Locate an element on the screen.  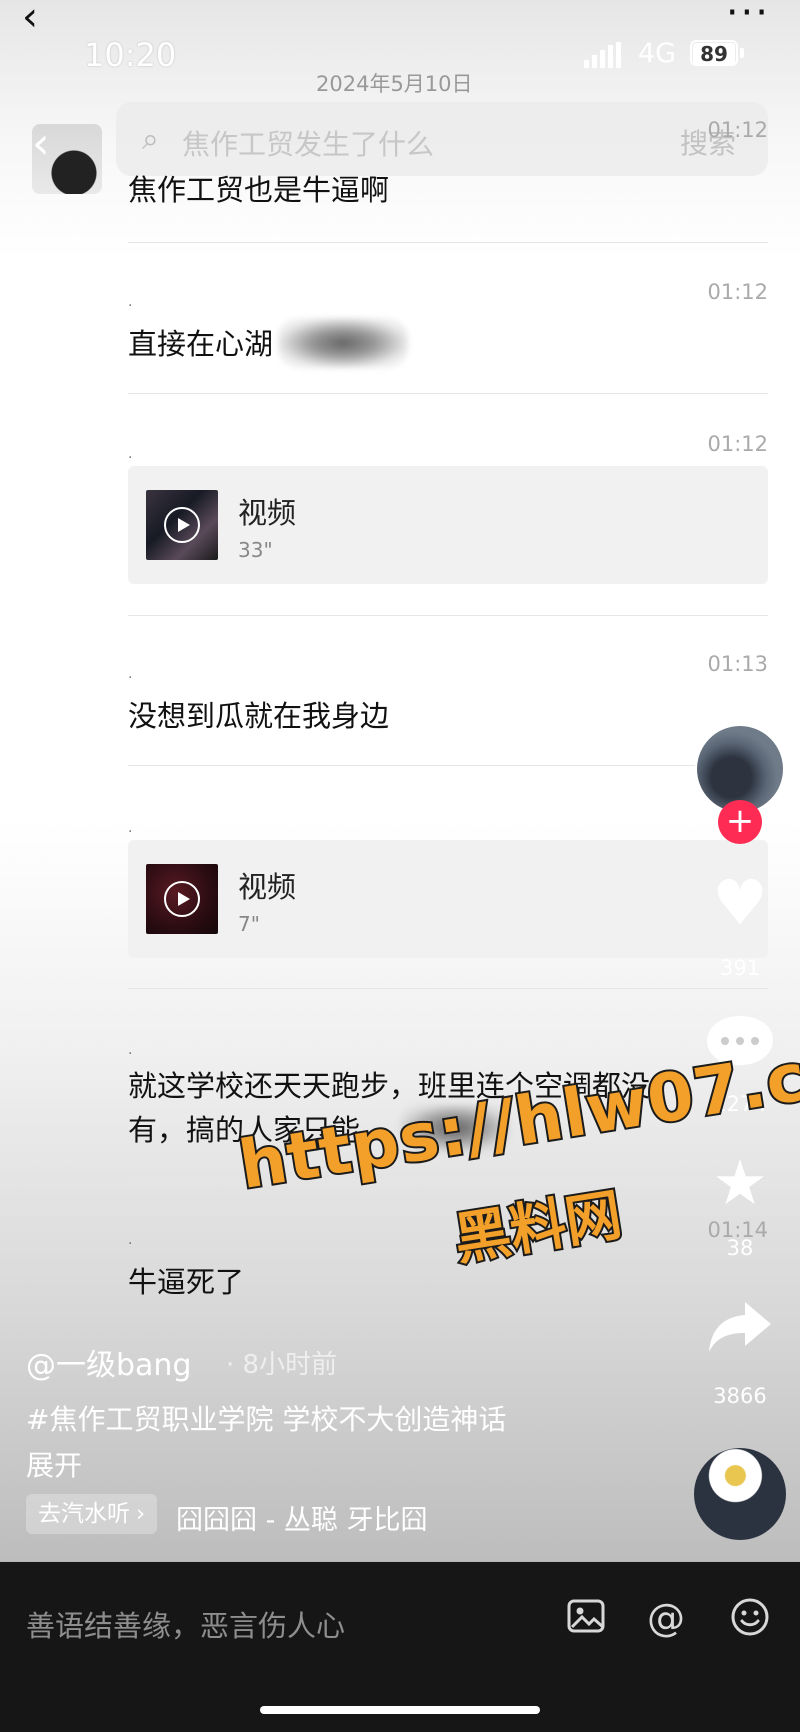
home-indicator is located at coordinates (400, 1710).